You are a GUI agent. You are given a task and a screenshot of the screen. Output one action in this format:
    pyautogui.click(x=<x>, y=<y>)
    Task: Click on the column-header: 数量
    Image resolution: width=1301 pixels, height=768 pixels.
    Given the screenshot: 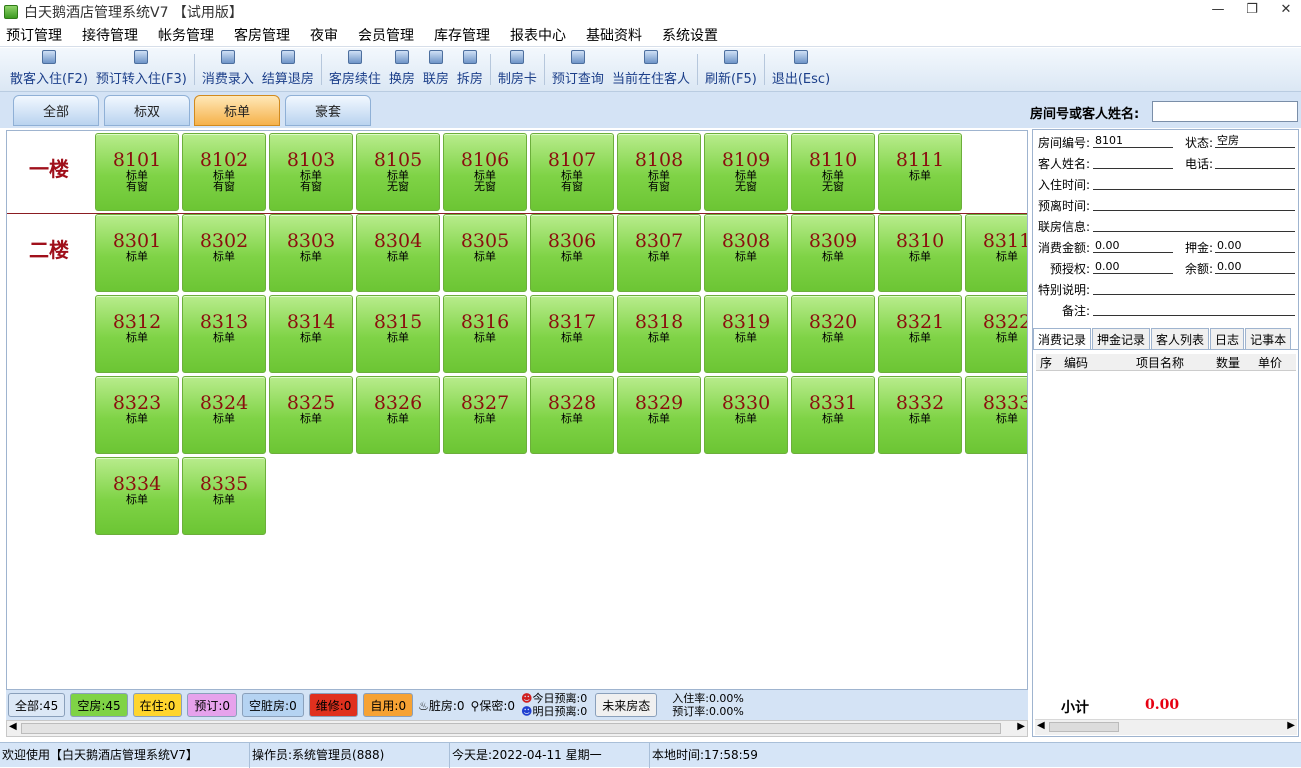 What is the action you would take?
    pyautogui.click(x=1237, y=362)
    